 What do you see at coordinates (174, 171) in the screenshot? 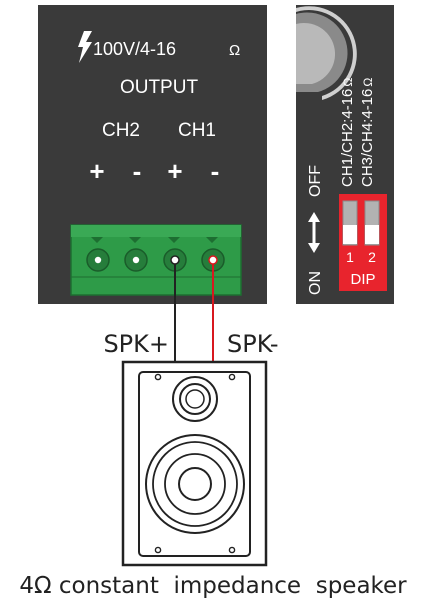
I see `polarity-label-ch1-plus: +` at bounding box center [174, 171].